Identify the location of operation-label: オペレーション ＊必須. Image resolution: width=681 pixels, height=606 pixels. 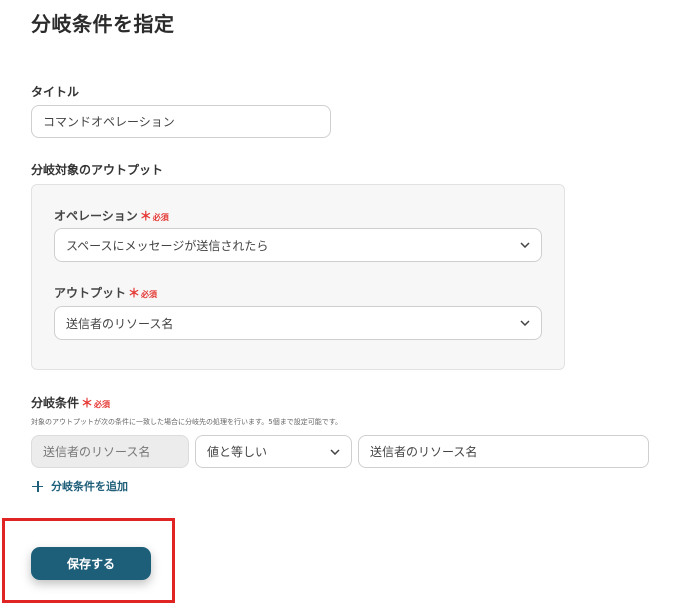
(111, 215).